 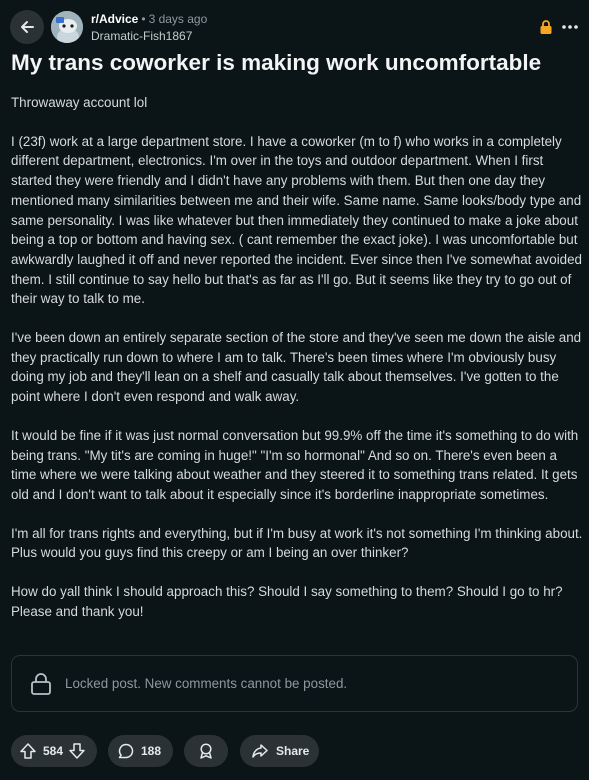 I want to click on locked-indicator, so click(x=546, y=27).